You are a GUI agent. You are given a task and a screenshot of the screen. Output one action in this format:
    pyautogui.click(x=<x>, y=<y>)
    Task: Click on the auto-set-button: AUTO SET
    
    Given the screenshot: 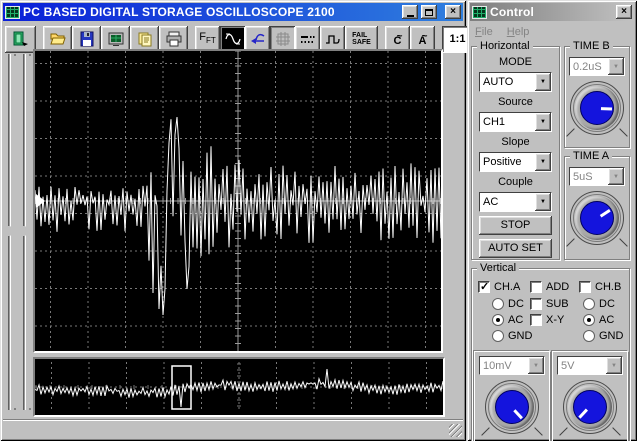 What is the action you would take?
    pyautogui.click(x=515, y=248)
    